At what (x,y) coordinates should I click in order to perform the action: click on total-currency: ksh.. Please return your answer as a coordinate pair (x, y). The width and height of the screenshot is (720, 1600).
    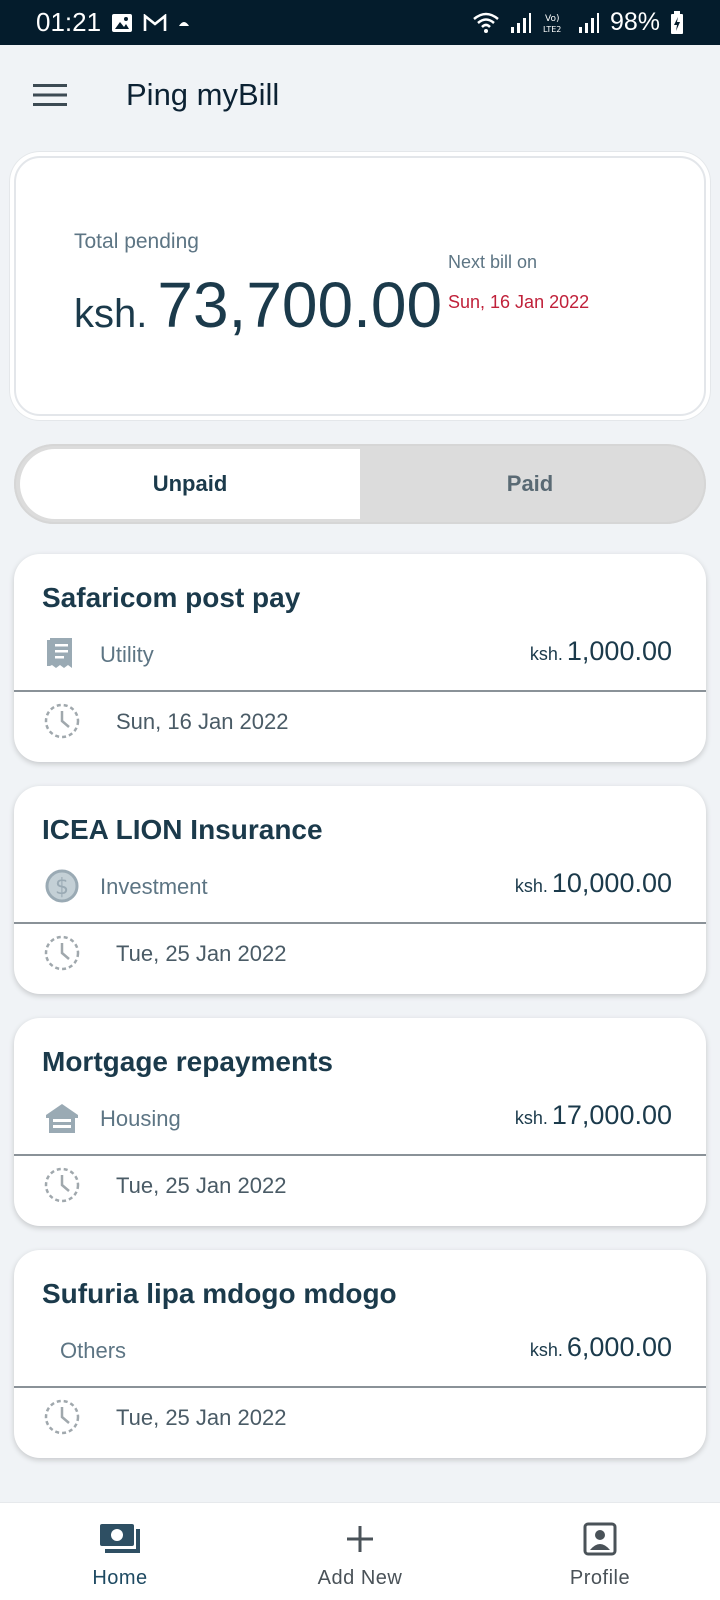
    Looking at the image, I should click on (111, 314).